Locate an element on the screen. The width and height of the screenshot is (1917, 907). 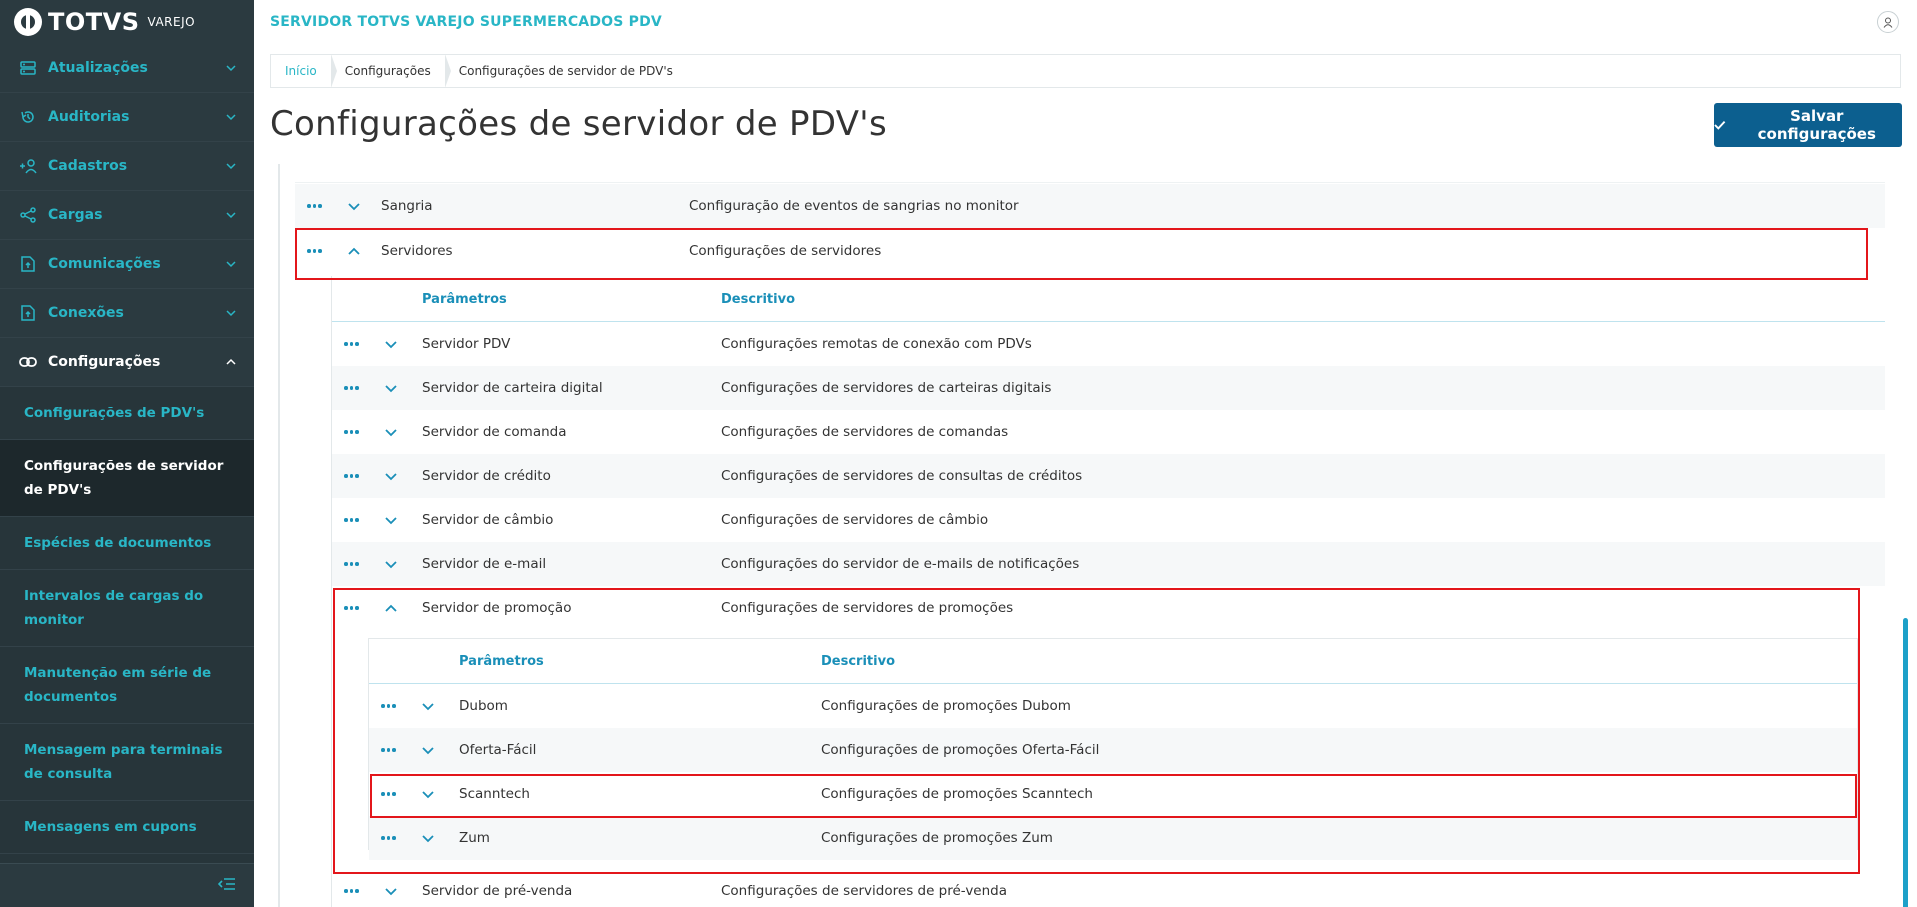
row-desc: Configurações de servidores de câmbio is located at coordinates (855, 520).